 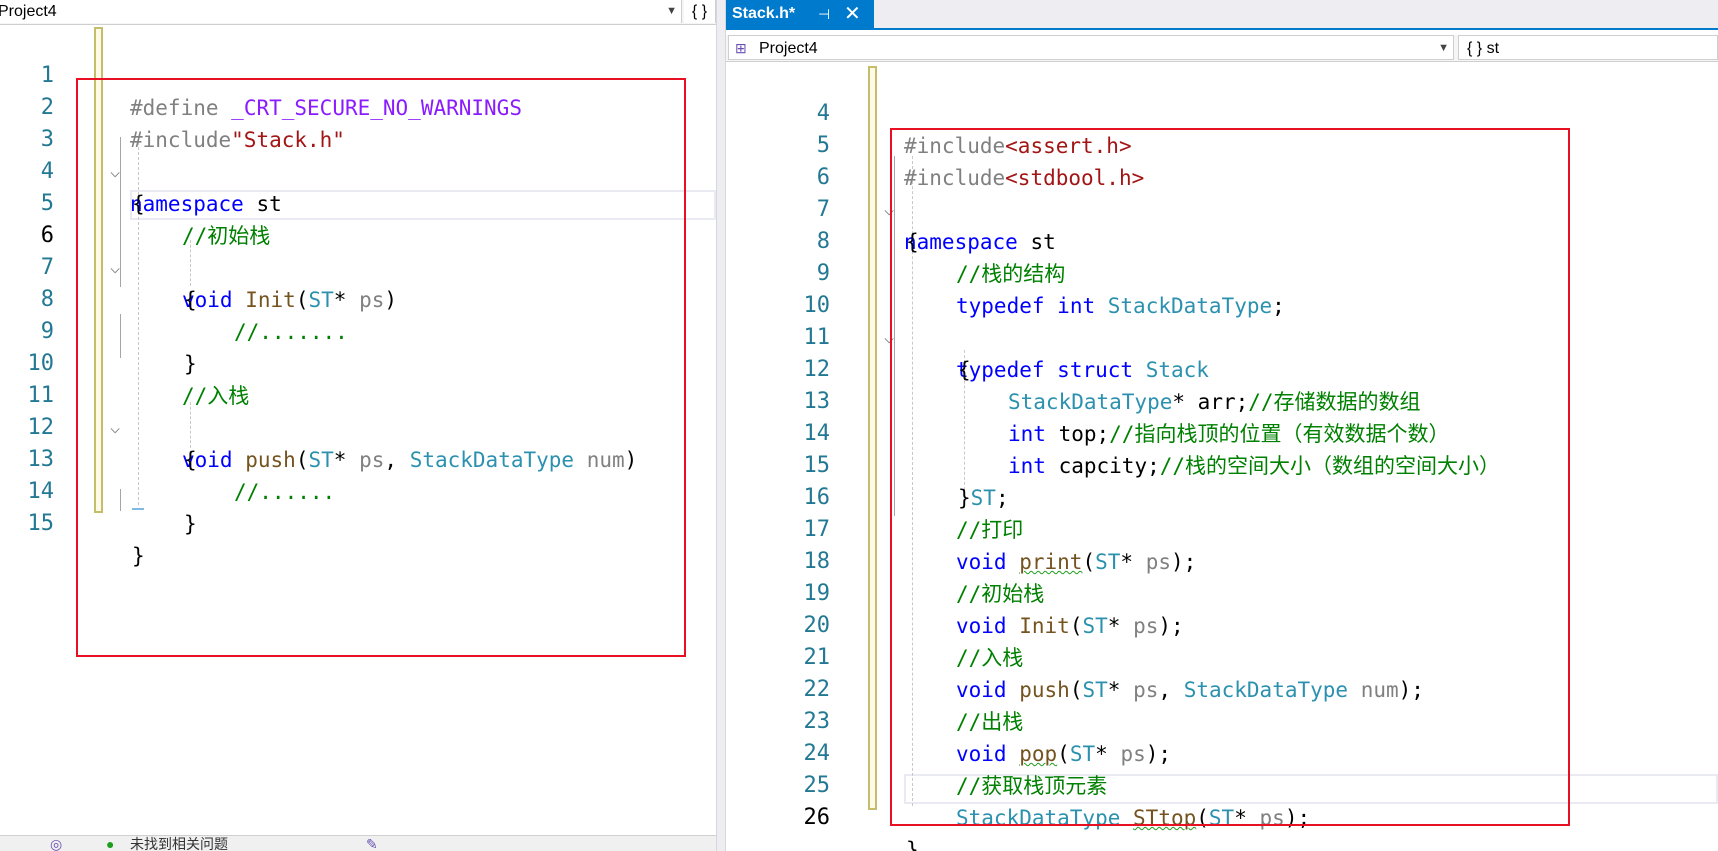 I want to click on code-line: 1 #define _CRT_SECURE_NO_WARNINGS, so click(x=358, y=74).